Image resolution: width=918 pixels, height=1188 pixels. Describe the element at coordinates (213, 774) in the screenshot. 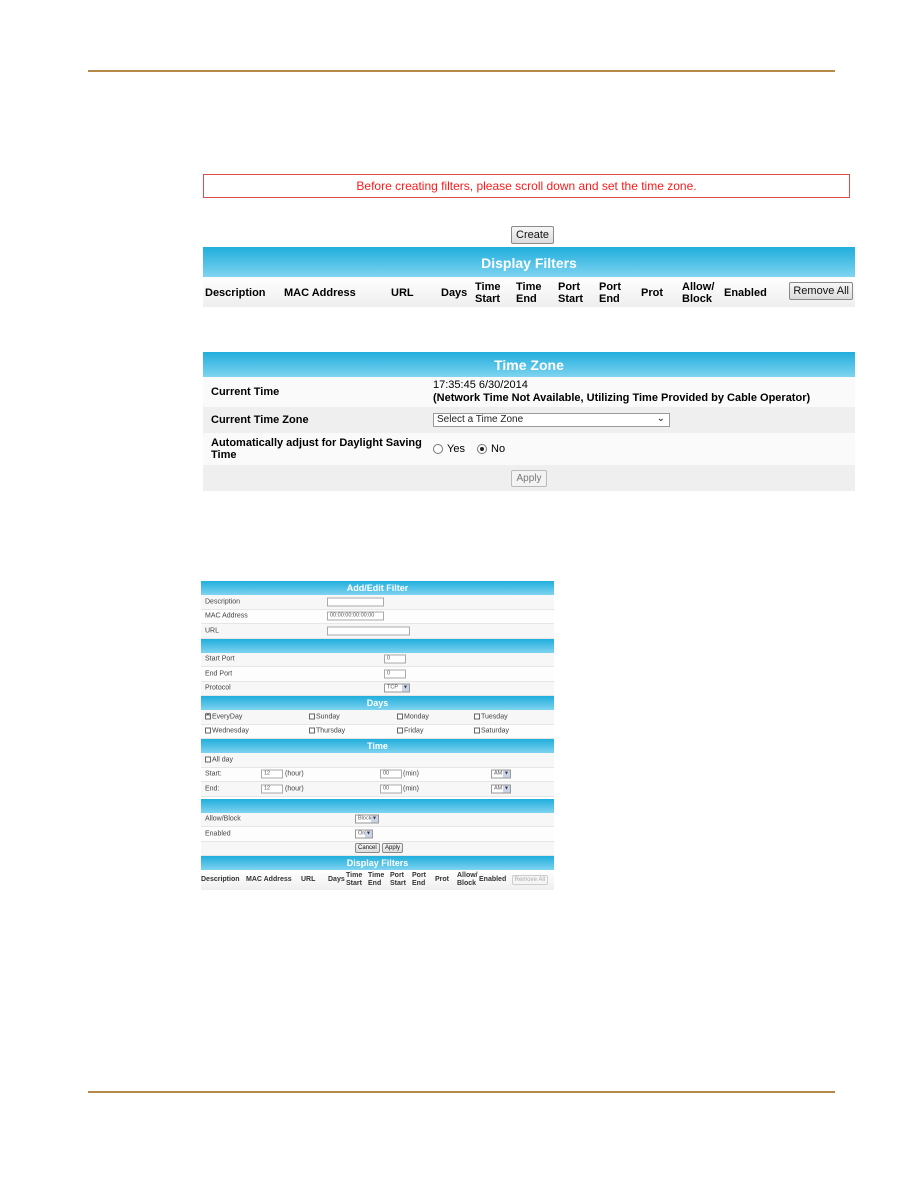

I see `start-label: Start:` at that location.